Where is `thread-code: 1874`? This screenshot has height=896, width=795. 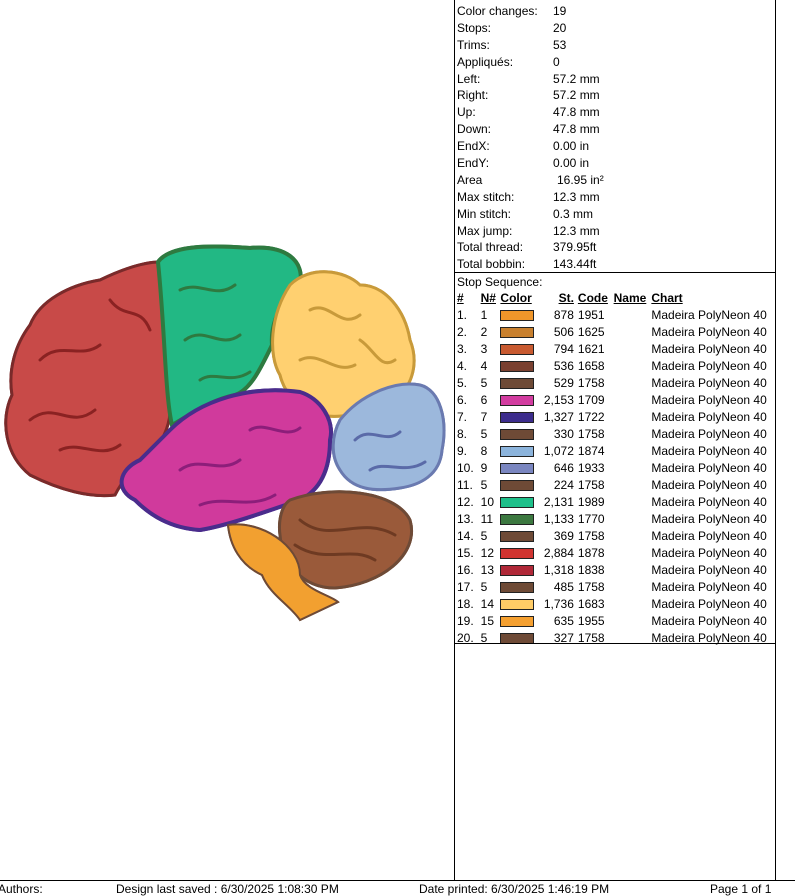 thread-code: 1874 is located at coordinates (591, 451).